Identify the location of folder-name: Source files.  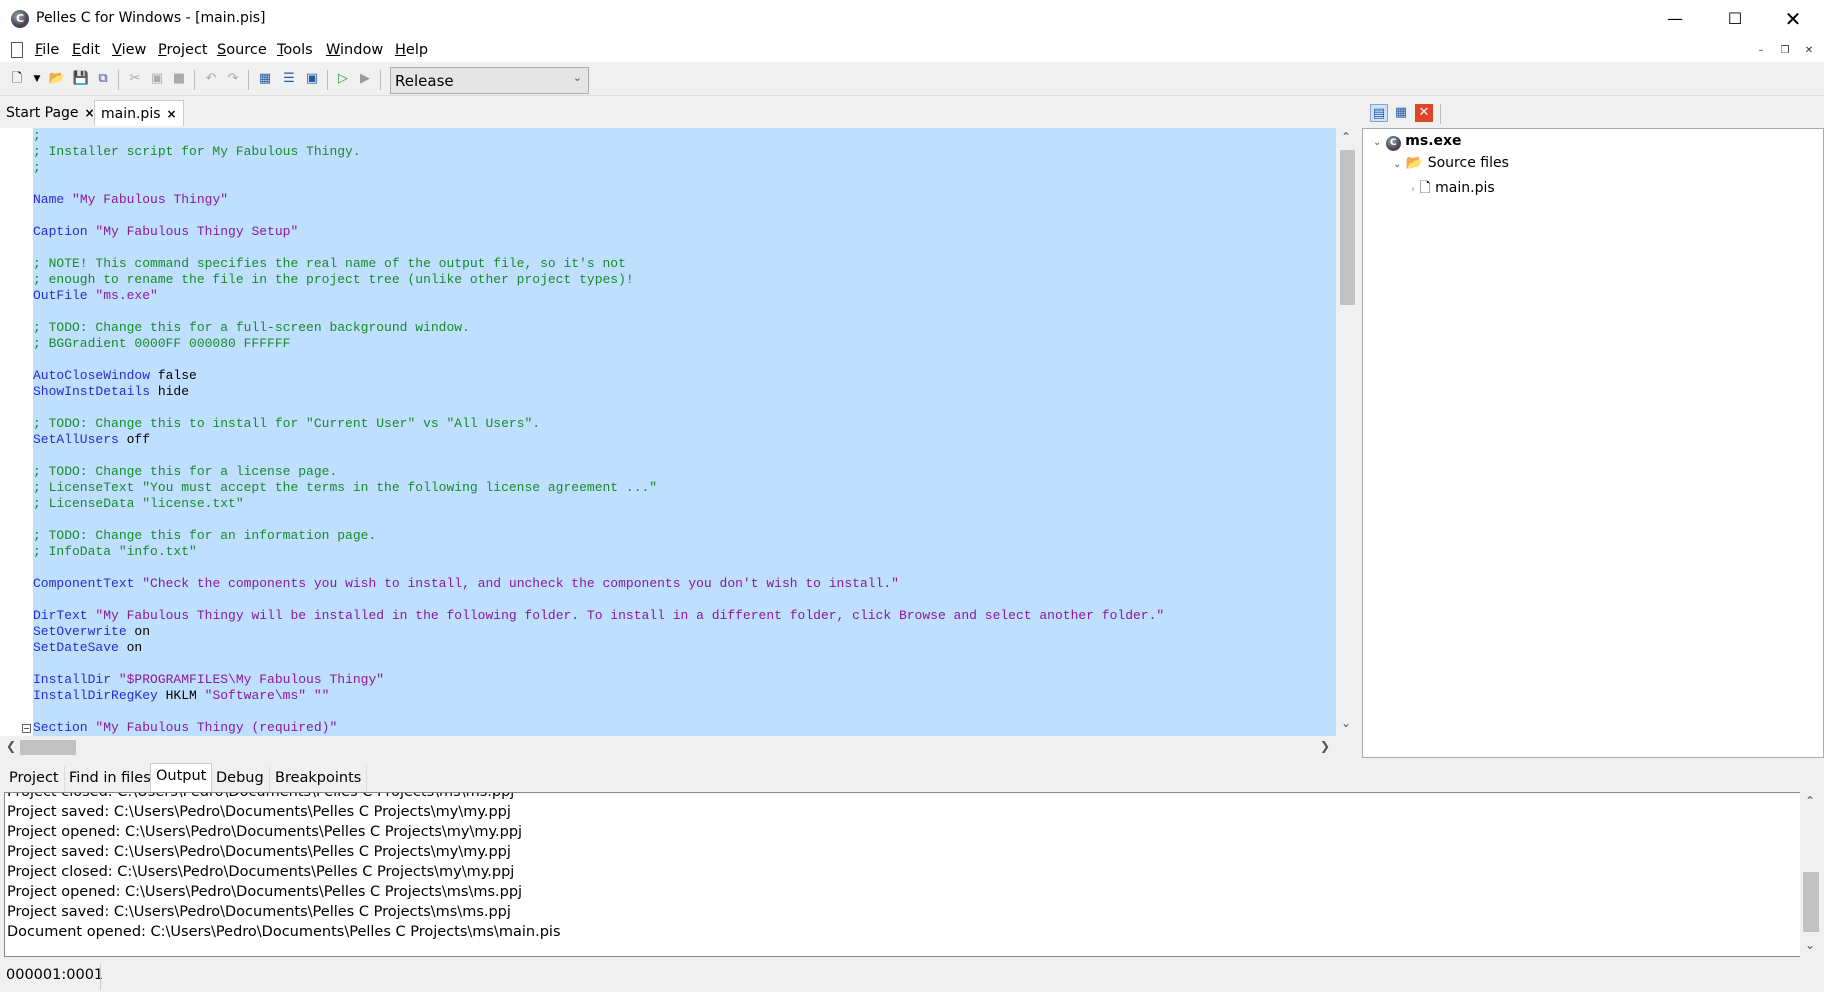
(1468, 163).